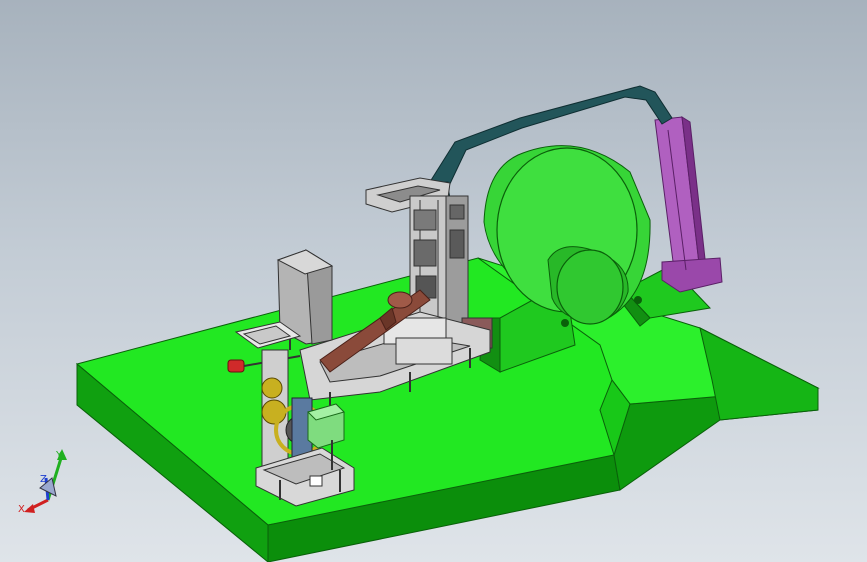 The width and height of the screenshot is (867, 562). I want to click on z-axis-label: Z, so click(43, 479).